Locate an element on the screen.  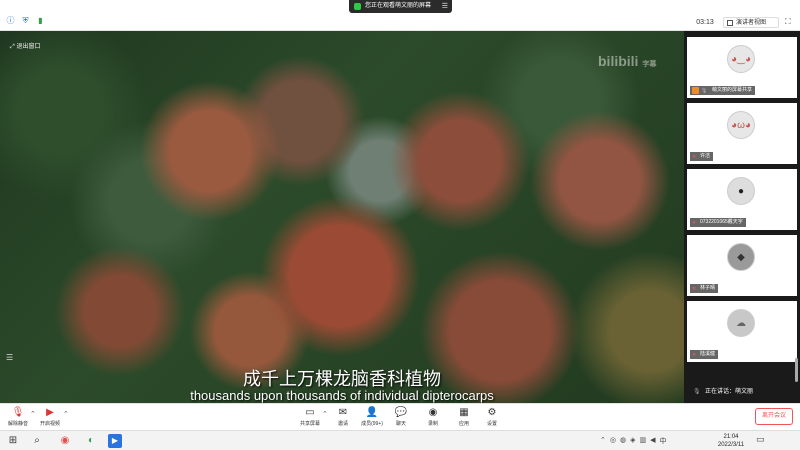
meeting-timer: 03:13 is located at coordinates (705, 22).